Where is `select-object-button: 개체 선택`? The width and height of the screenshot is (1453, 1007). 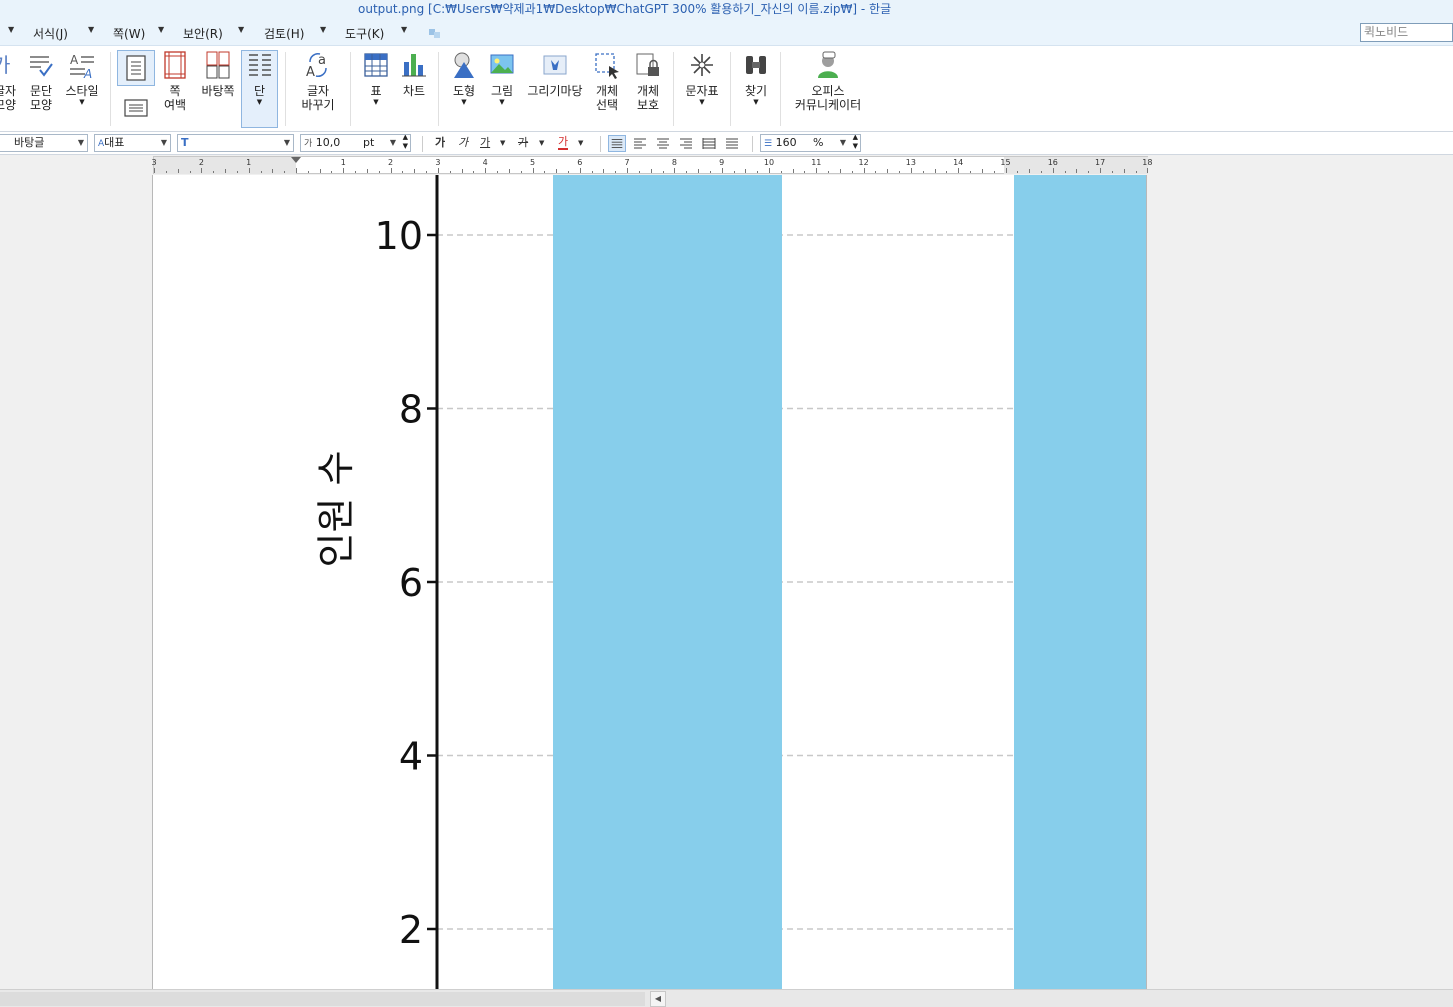 select-object-button: 개체 선택 is located at coordinates (607, 81).